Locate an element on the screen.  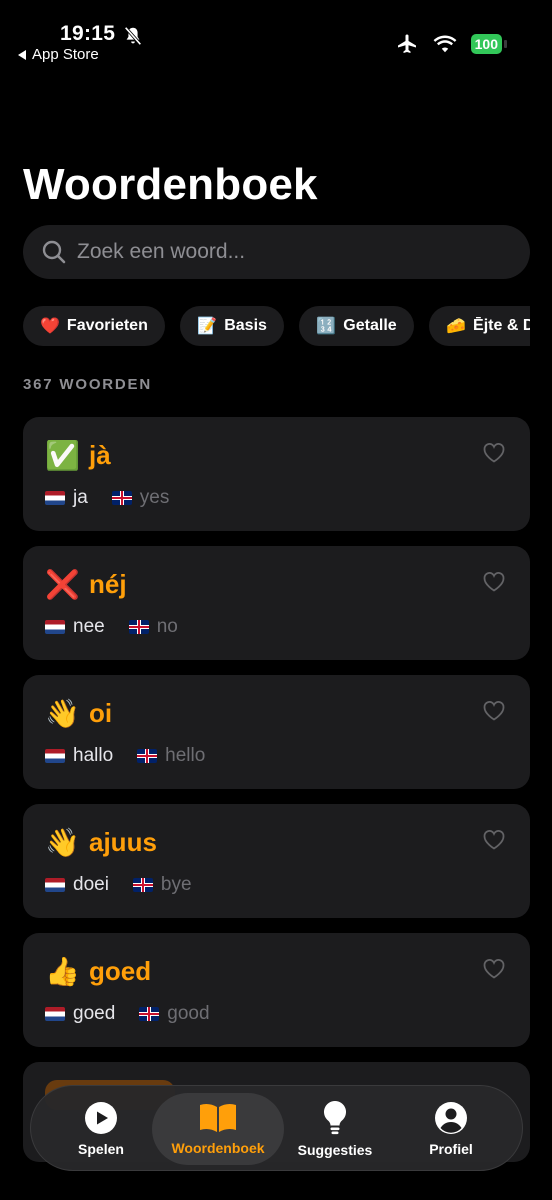
chip-label: Getalle is located at coordinates (370, 325).